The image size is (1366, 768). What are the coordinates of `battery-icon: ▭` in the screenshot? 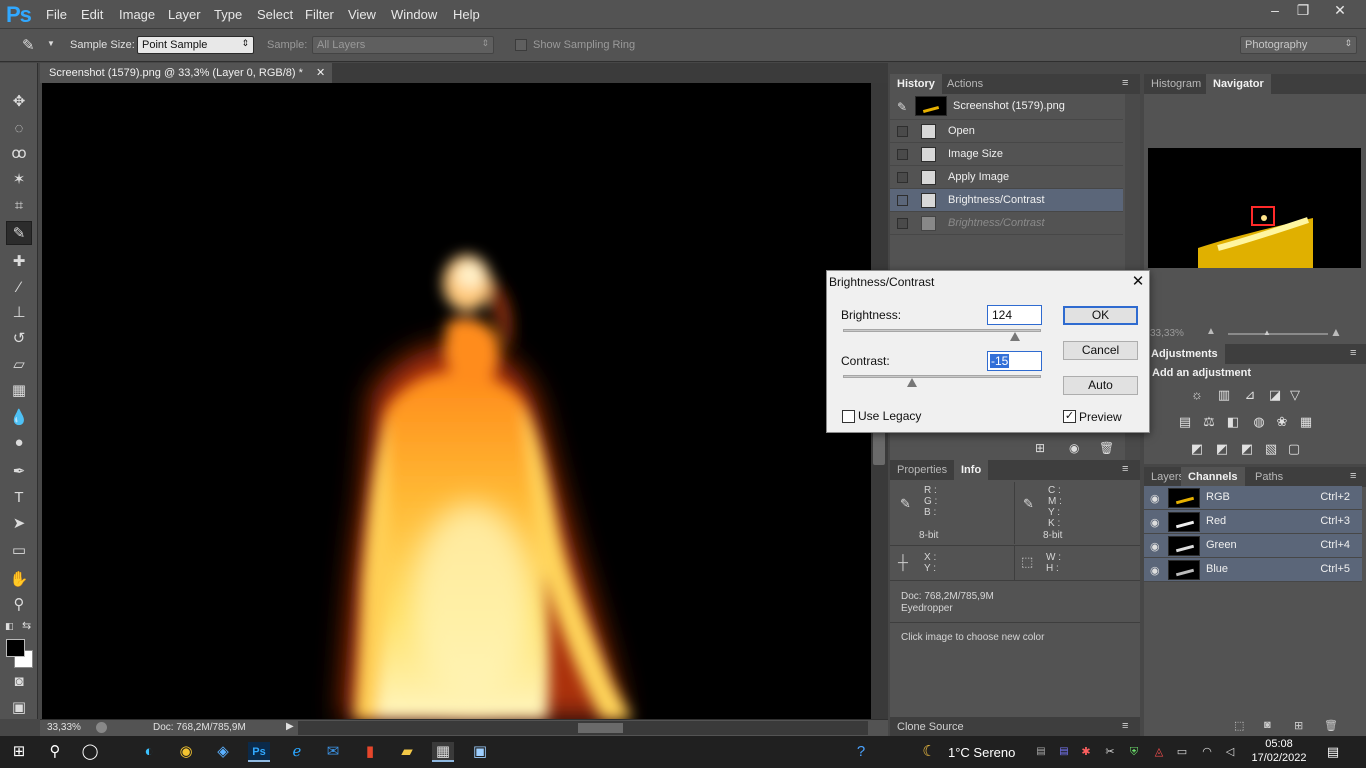 It's located at (1182, 752).